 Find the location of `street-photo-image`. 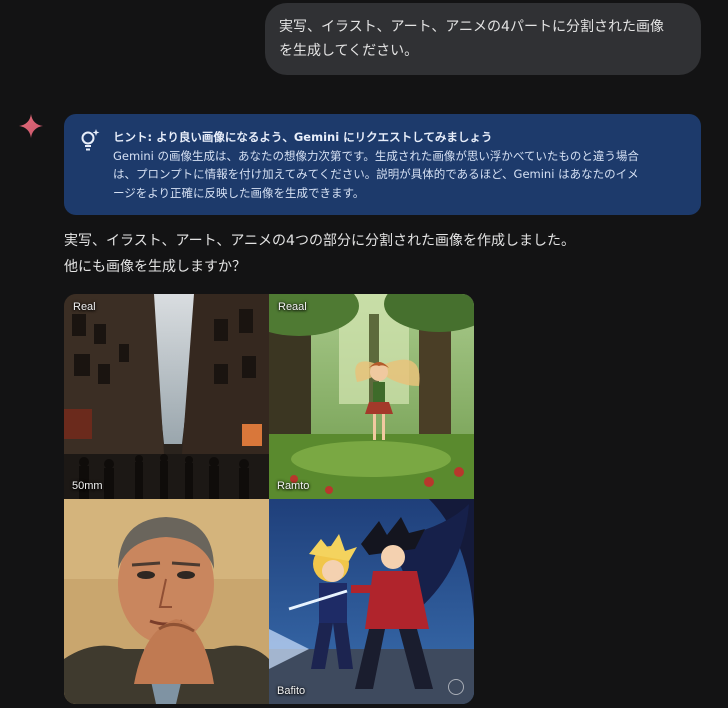

street-photo-image is located at coordinates (166, 396).